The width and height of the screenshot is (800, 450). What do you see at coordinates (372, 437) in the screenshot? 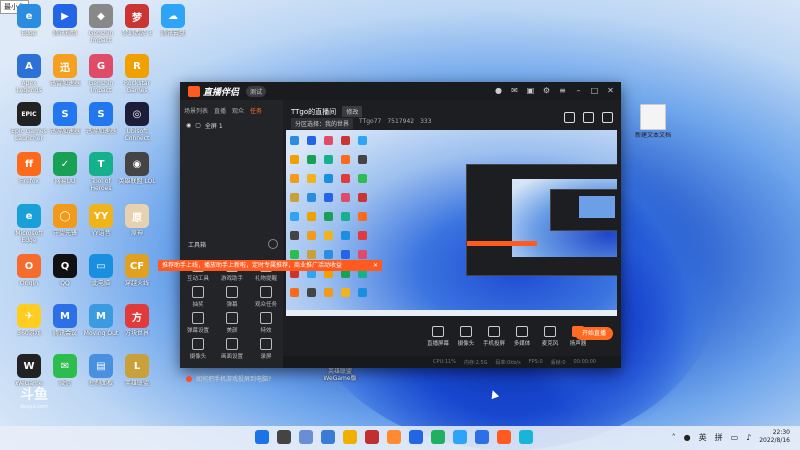
I see `game-app-icon` at bounding box center [372, 437].